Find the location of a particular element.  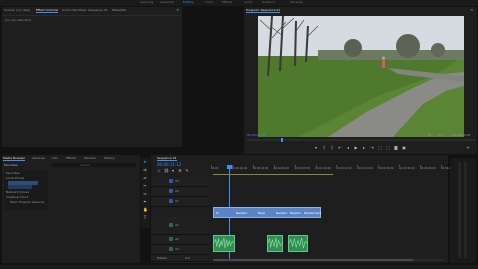

out-point-icon: } is located at coordinates (332, 148).